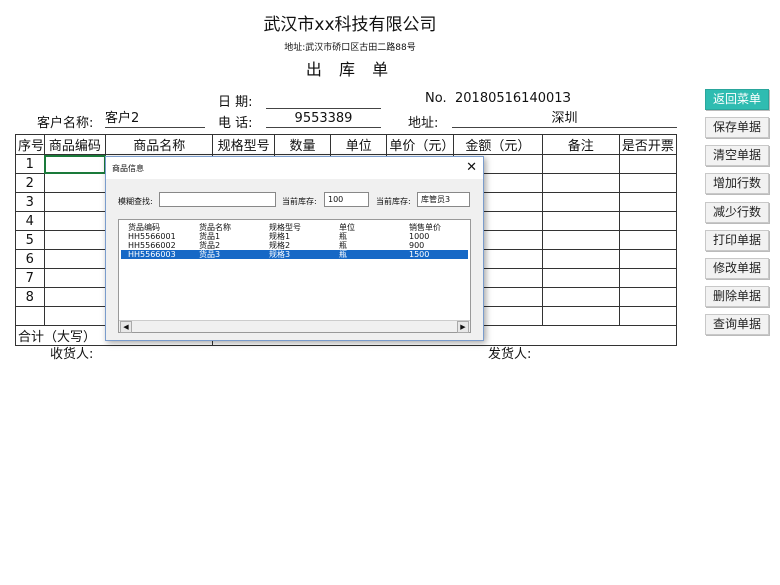 This screenshot has width=780, height=585. Describe the element at coordinates (299, 201) in the screenshot. I see `stock-label: 当前库存:` at that location.